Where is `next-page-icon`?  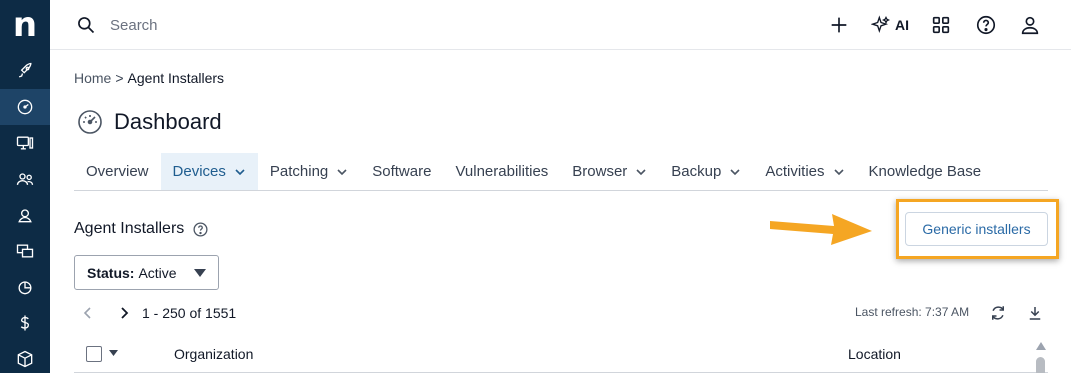
next-page-icon is located at coordinates (124, 313).